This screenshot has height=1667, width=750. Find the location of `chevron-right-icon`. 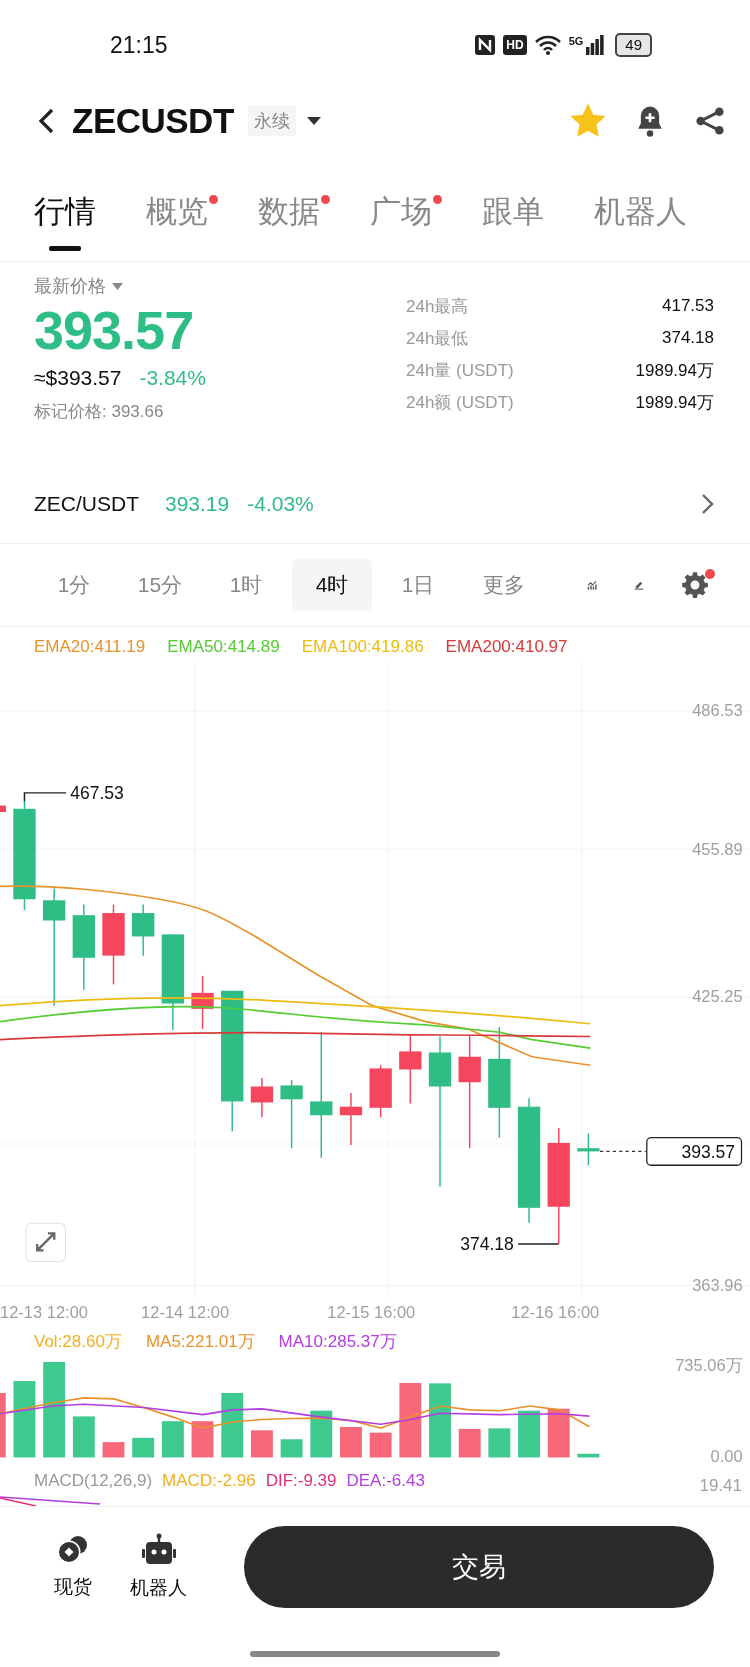

chevron-right-icon is located at coordinates (707, 504).